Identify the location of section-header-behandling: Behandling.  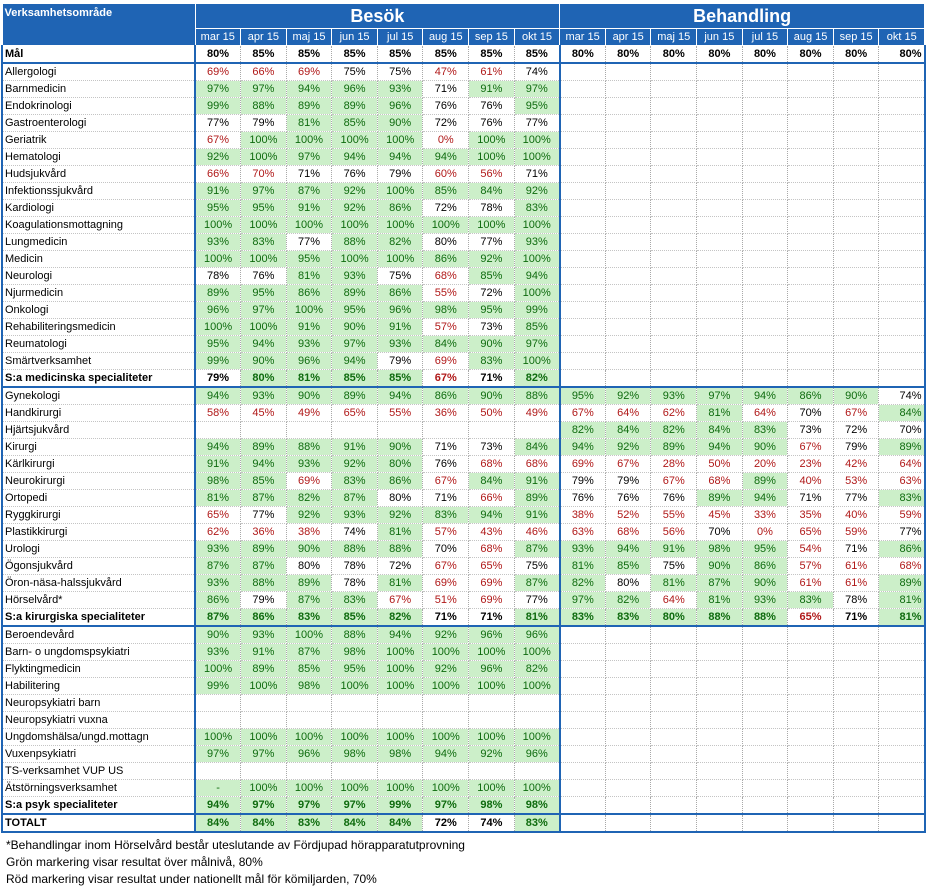
(742, 16).